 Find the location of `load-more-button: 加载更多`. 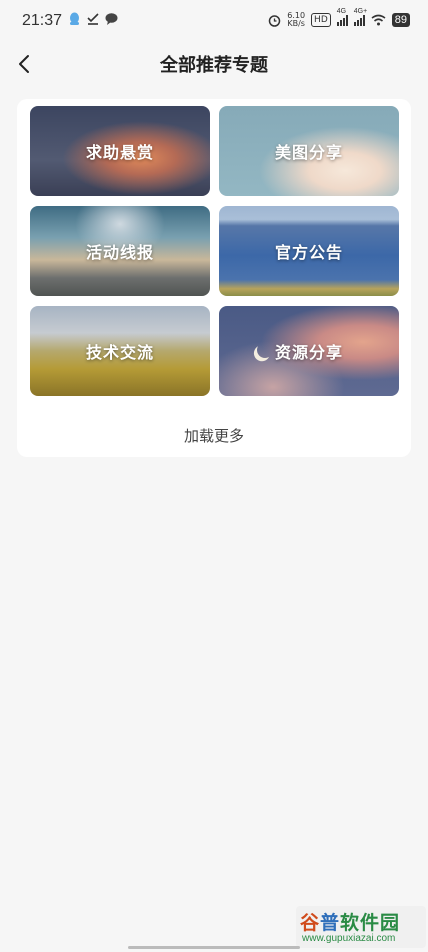

load-more-button: 加载更多 is located at coordinates (214, 435).